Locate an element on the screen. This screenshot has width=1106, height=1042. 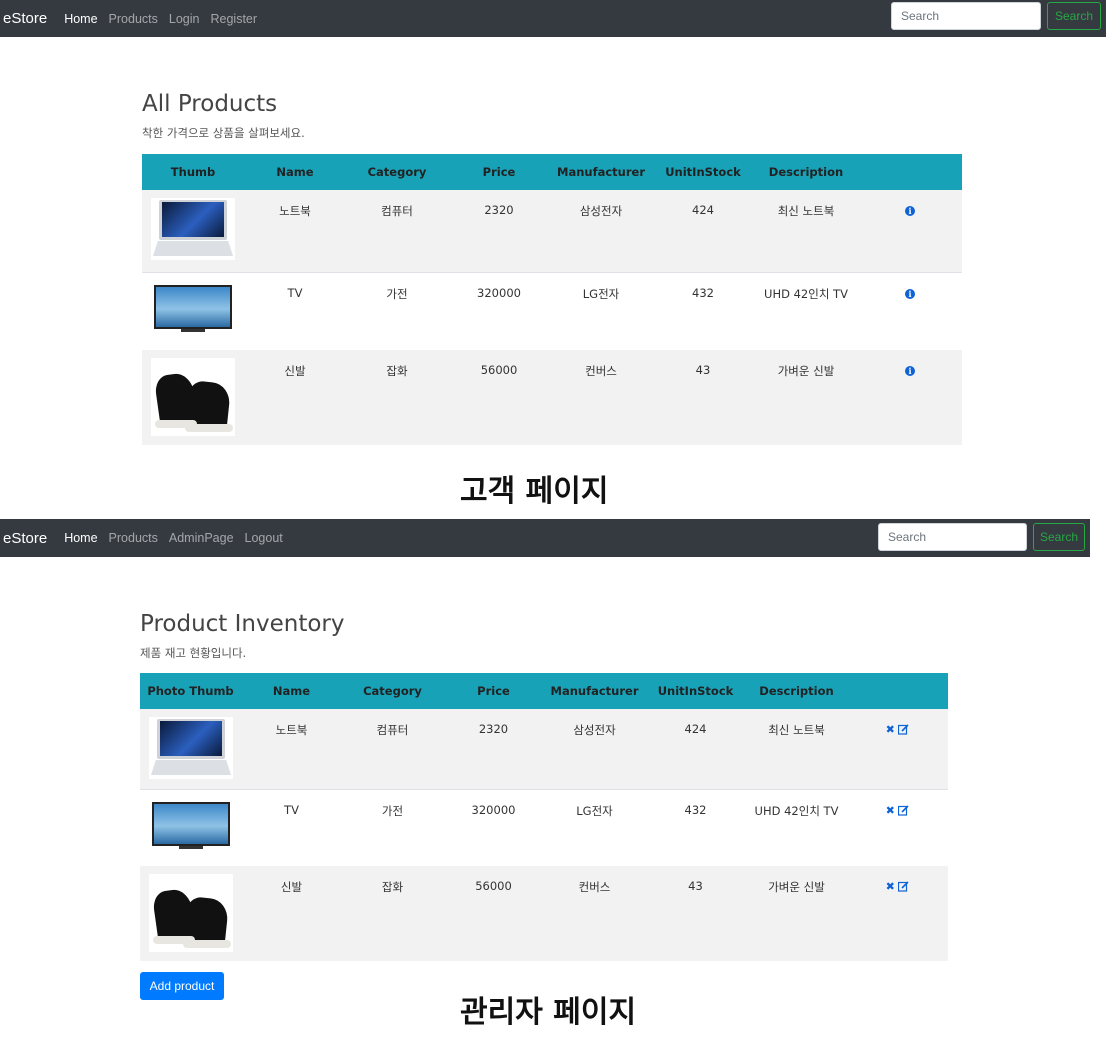
customer-page-caption: 고객 페이지 is located at coordinates (534, 491).